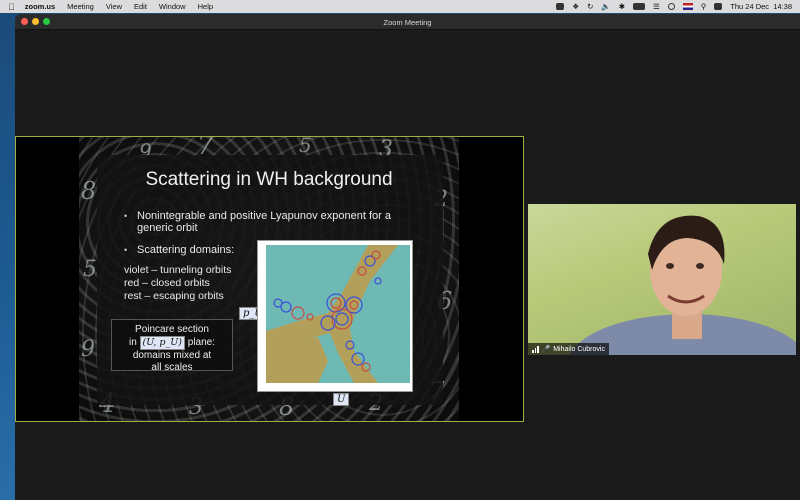 The width and height of the screenshot is (800, 500). What do you see at coordinates (718, 6) in the screenshot?
I see `control-center-icon` at bounding box center [718, 6].